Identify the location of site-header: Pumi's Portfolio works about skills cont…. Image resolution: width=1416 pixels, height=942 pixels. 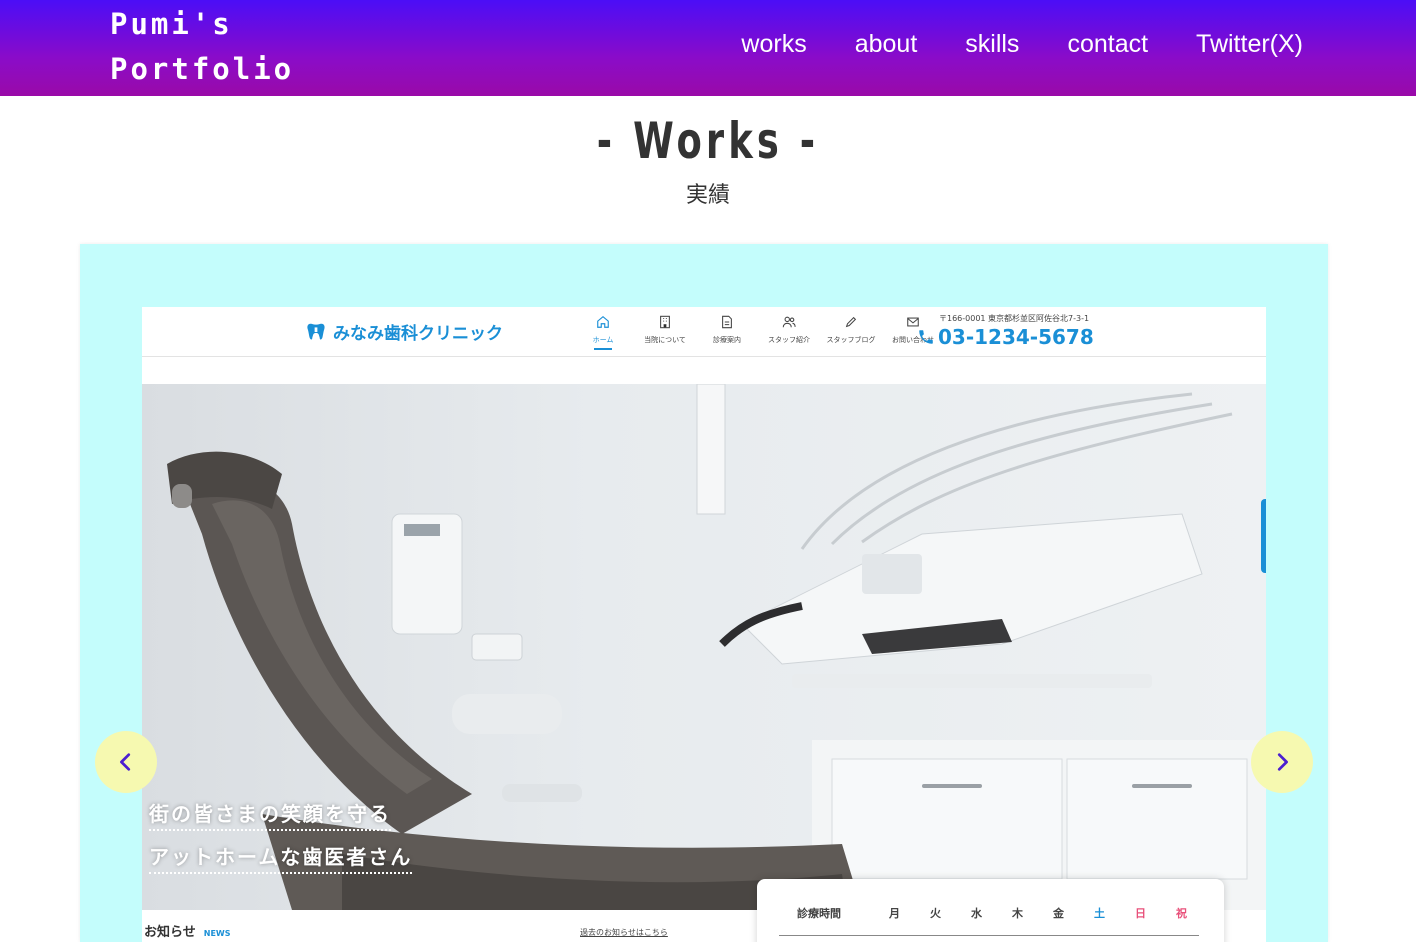
(708, 48).